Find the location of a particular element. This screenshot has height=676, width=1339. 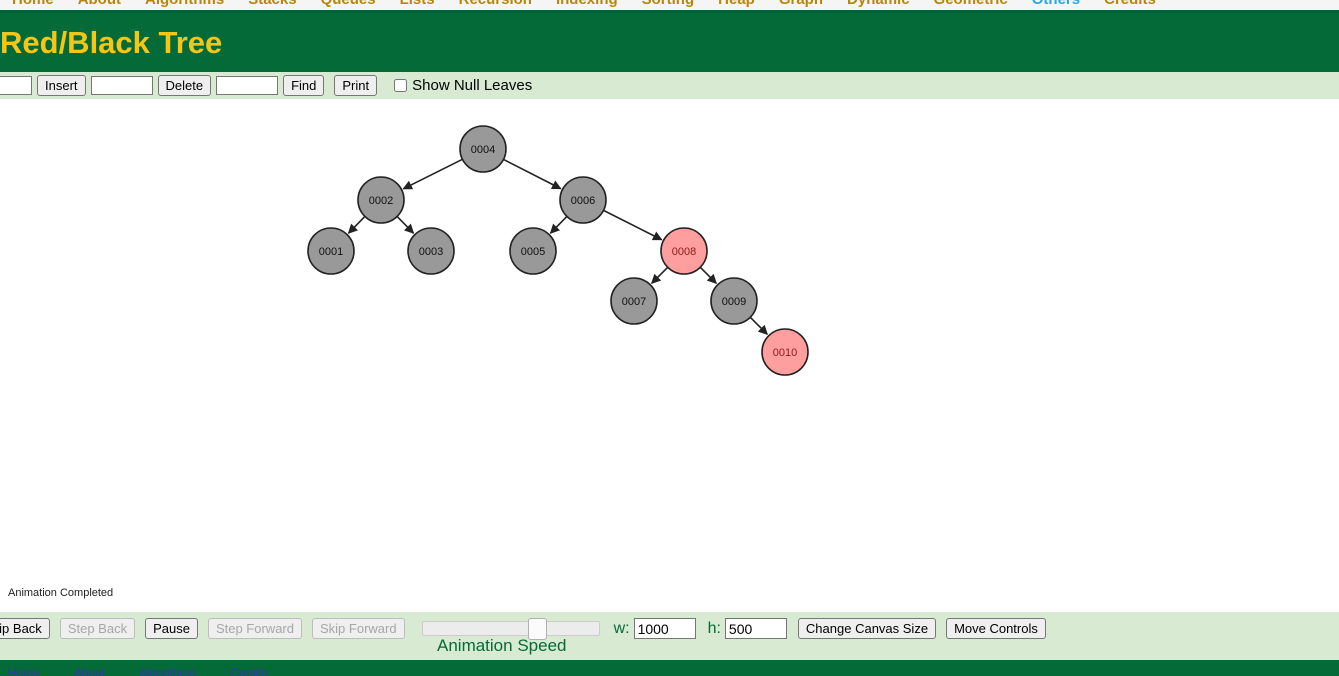

find-input is located at coordinates (247, 85).